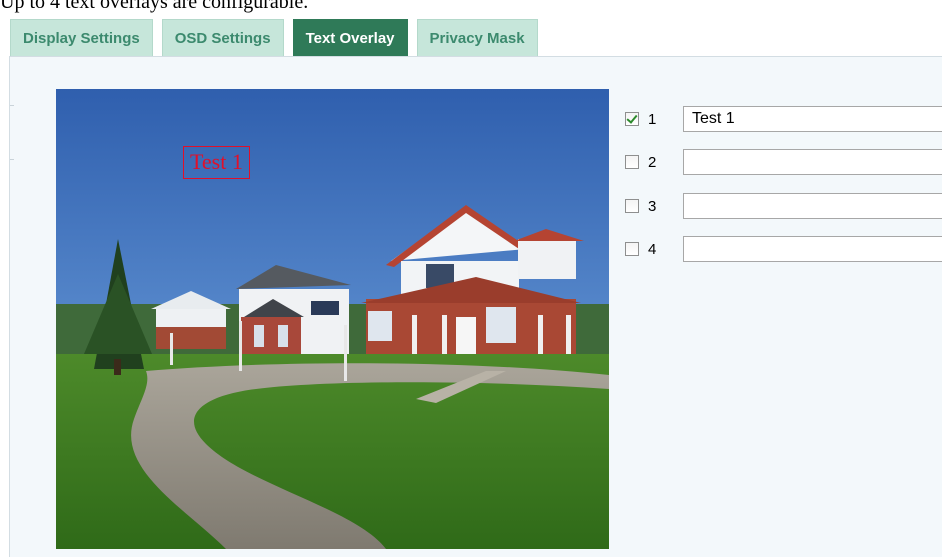 The height and width of the screenshot is (557, 942). Describe the element at coordinates (154, 6) in the screenshot. I see `page-caption: Up to 4 text overlays are configurable.` at that location.